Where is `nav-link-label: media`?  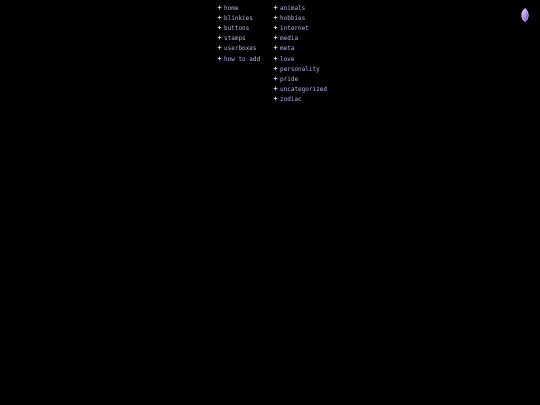 nav-link-label: media is located at coordinates (289, 39).